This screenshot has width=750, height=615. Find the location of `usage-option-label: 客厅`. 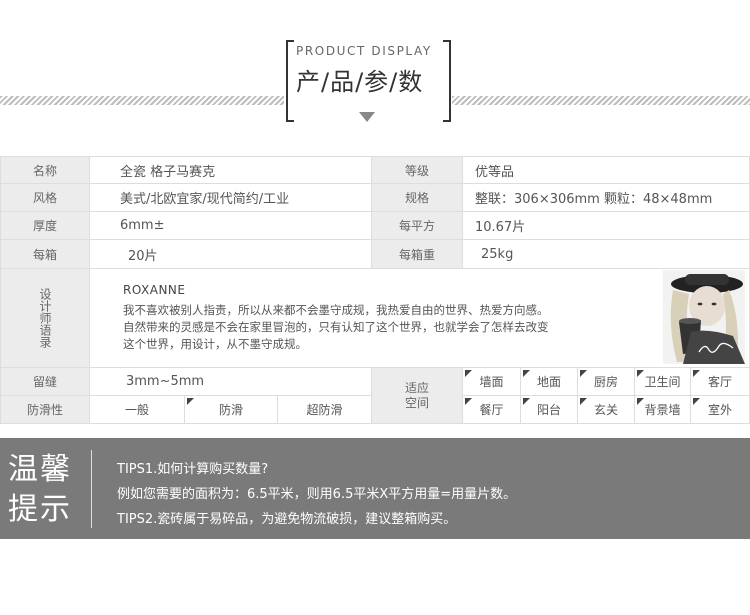

usage-option-label: 客厅 is located at coordinates (719, 382).